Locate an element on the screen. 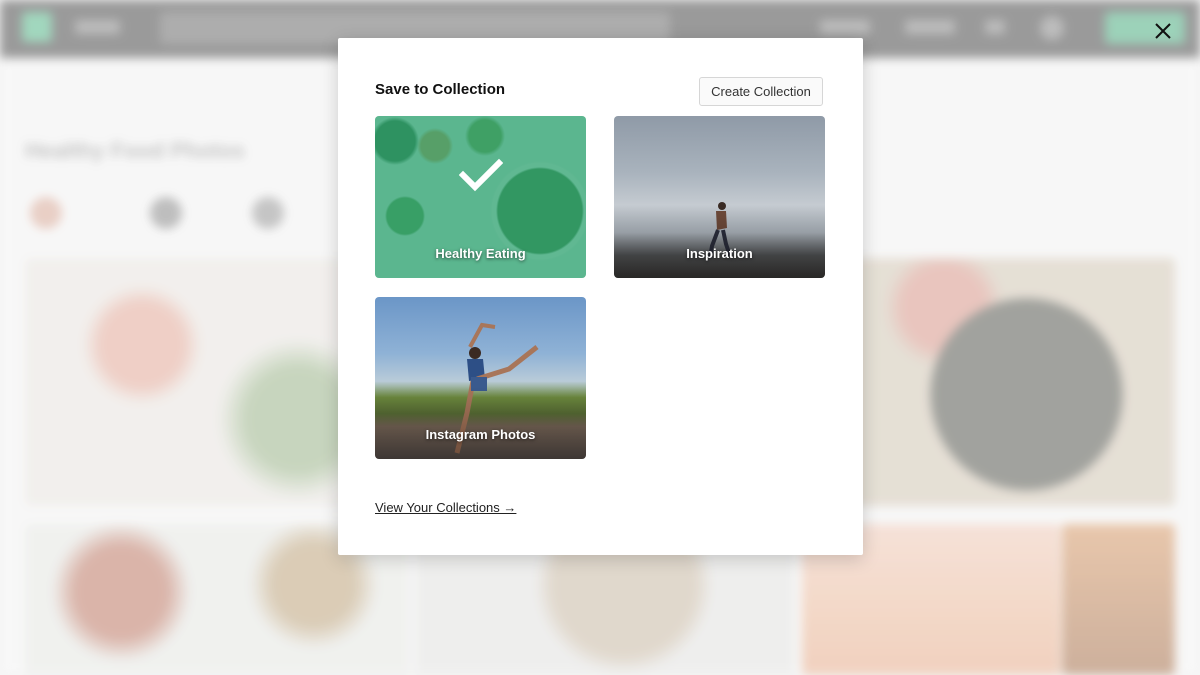  close-icon-glyph is located at coordinates (1163, 31).